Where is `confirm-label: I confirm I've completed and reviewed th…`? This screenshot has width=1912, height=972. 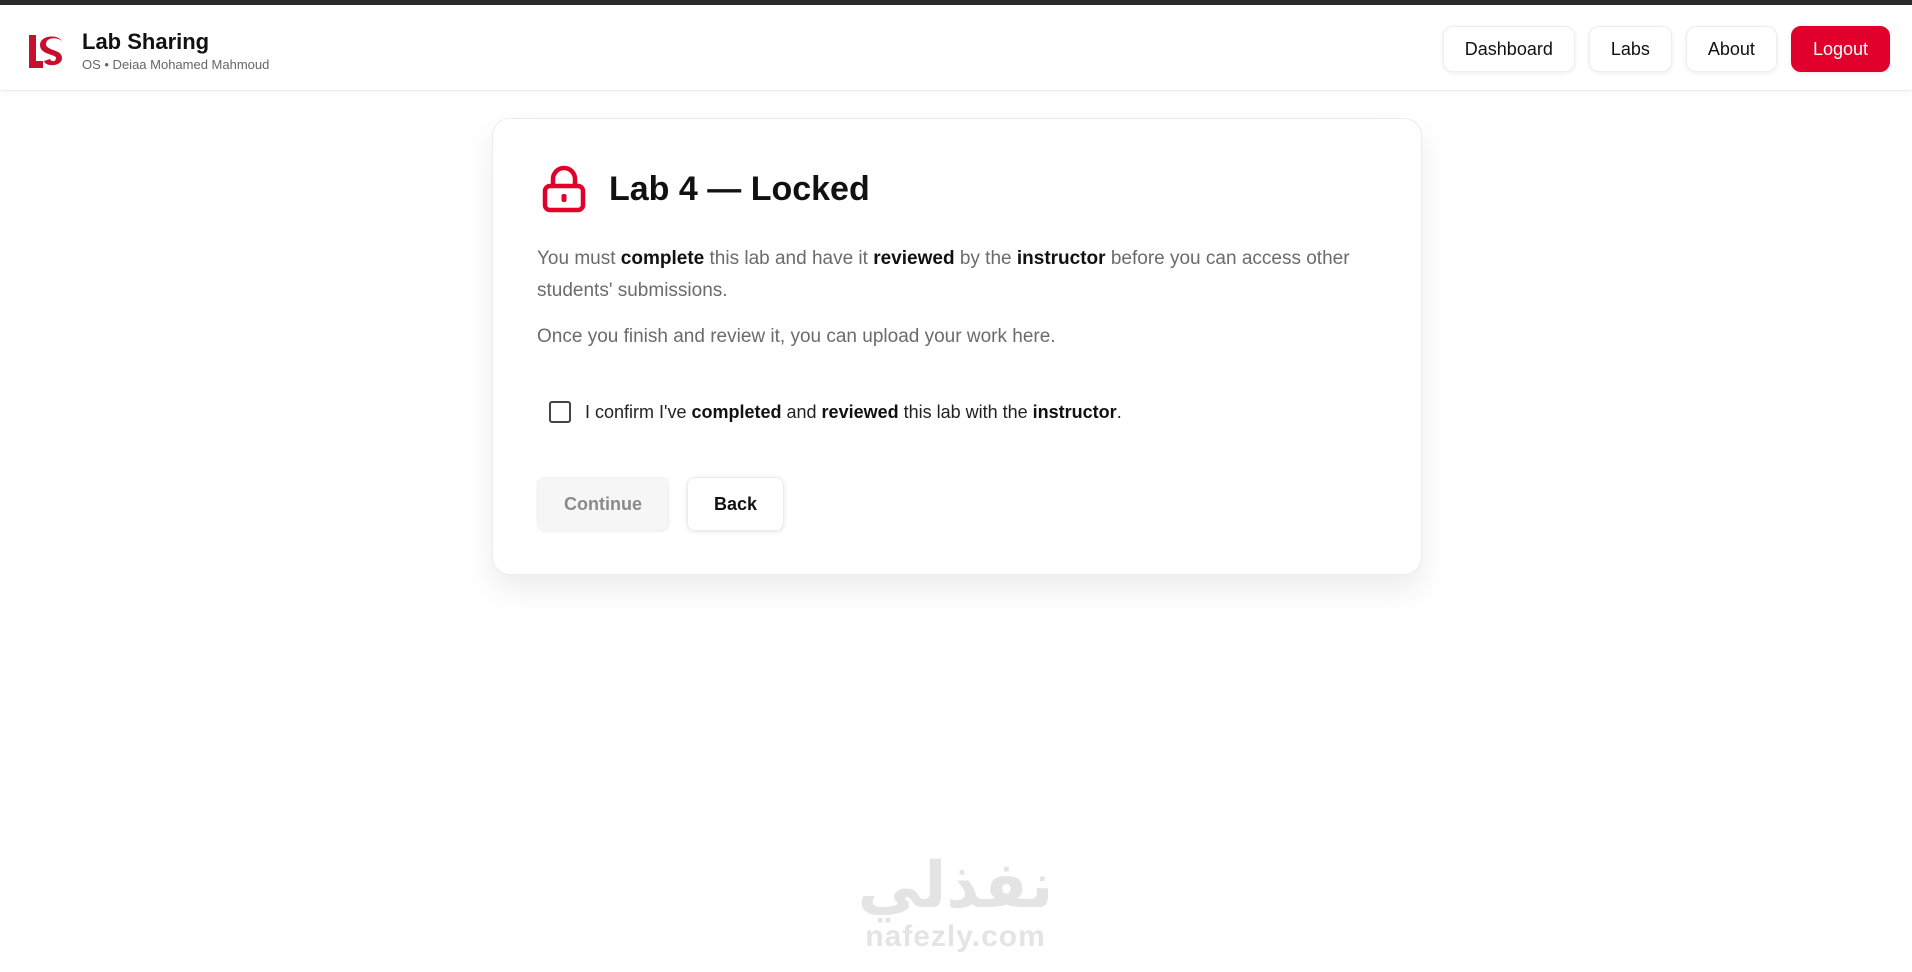 confirm-label: I confirm I've completed and reviewed th… is located at coordinates (853, 412).